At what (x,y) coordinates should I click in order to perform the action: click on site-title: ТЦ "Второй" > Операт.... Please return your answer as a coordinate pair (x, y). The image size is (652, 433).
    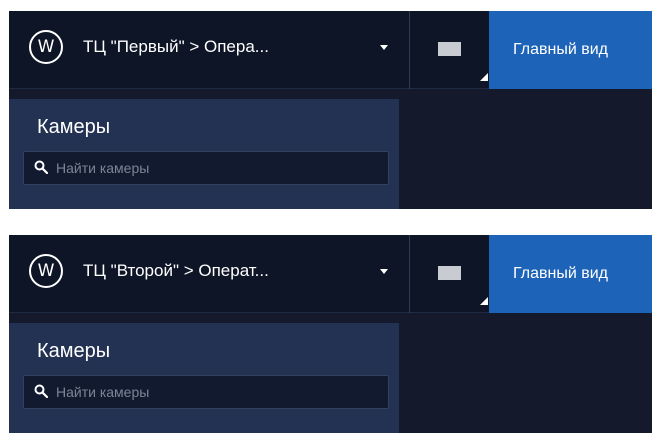
    Looking at the image, I should click on (223, 271).